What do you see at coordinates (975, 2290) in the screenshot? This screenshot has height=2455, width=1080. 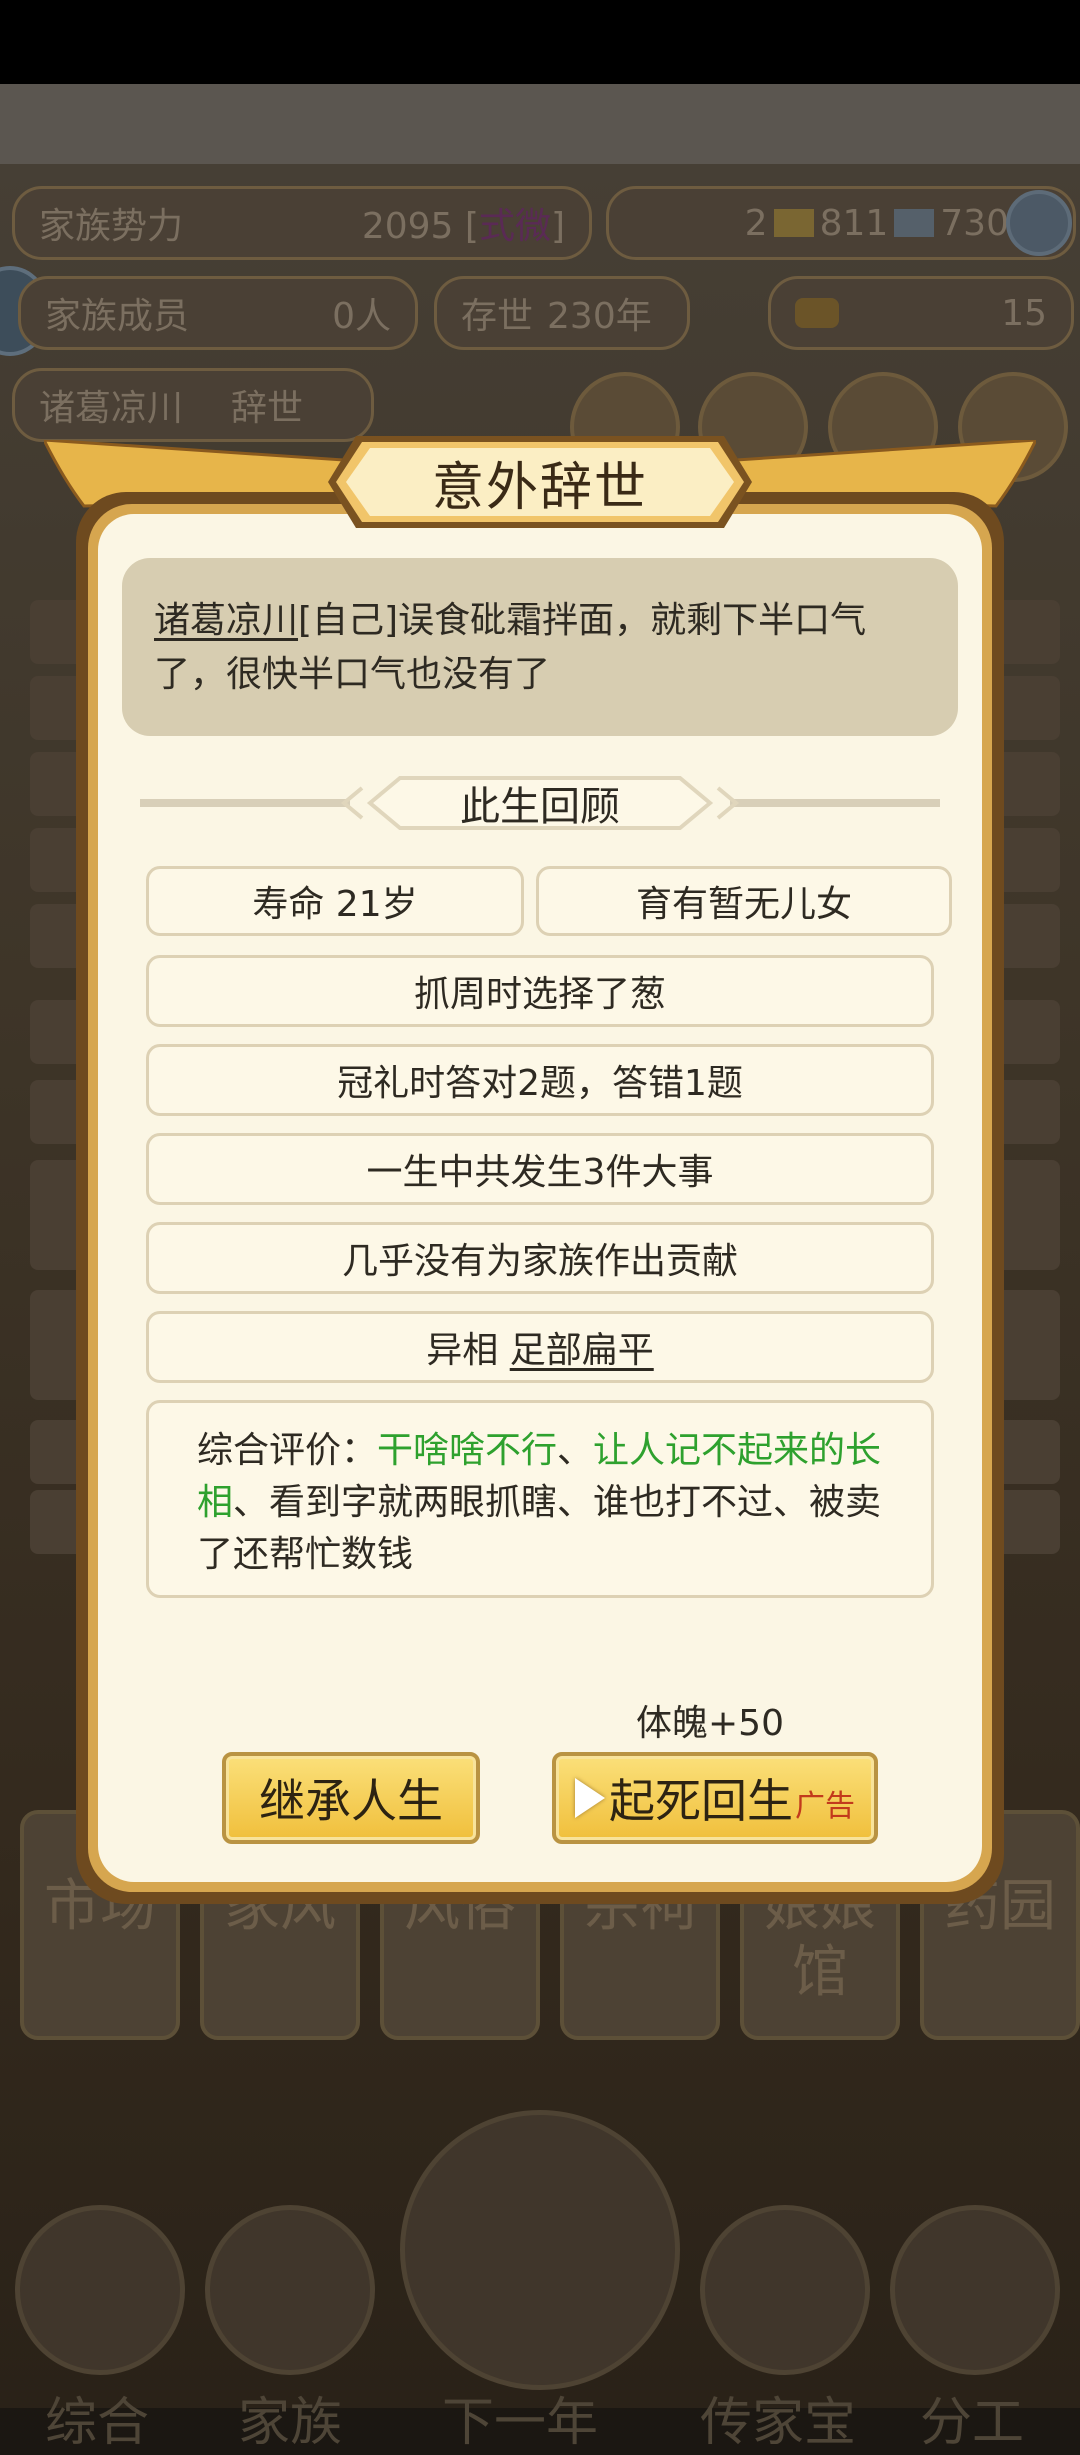 I see `nav-division-icon` at bounding box center [975, 2290].